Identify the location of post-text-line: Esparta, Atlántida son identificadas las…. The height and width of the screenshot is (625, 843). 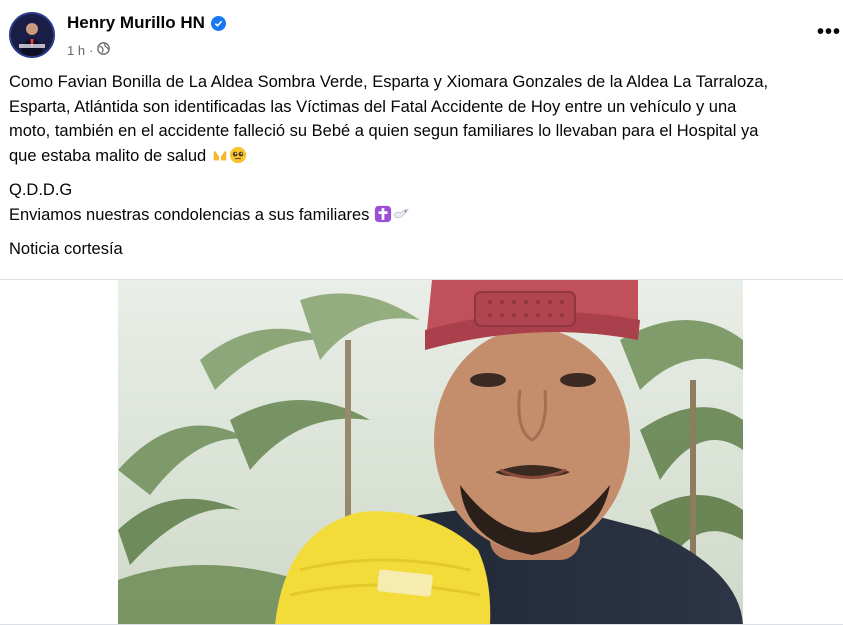
(373, 106).